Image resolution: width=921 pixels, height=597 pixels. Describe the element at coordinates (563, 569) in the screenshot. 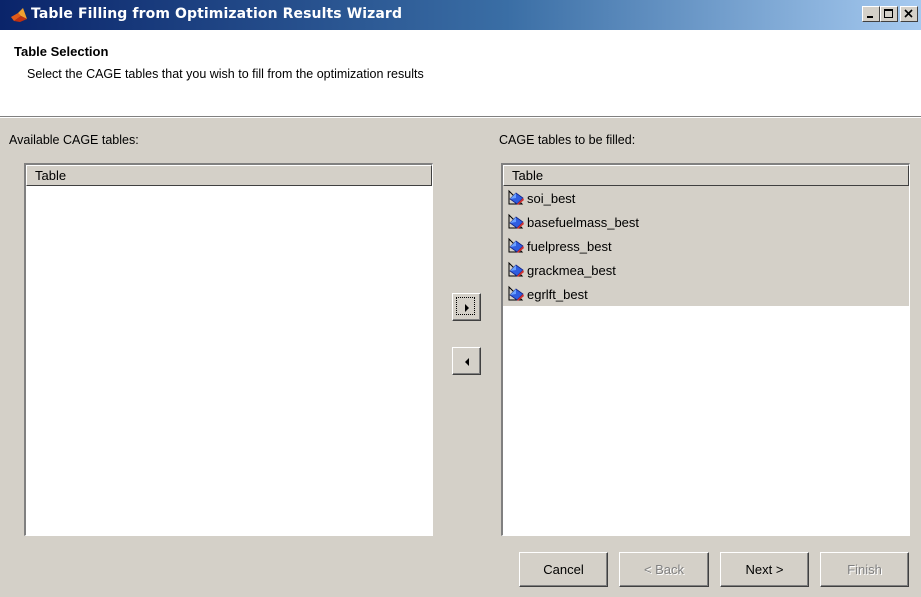

I see `cancel-button: Cancel` at that location.